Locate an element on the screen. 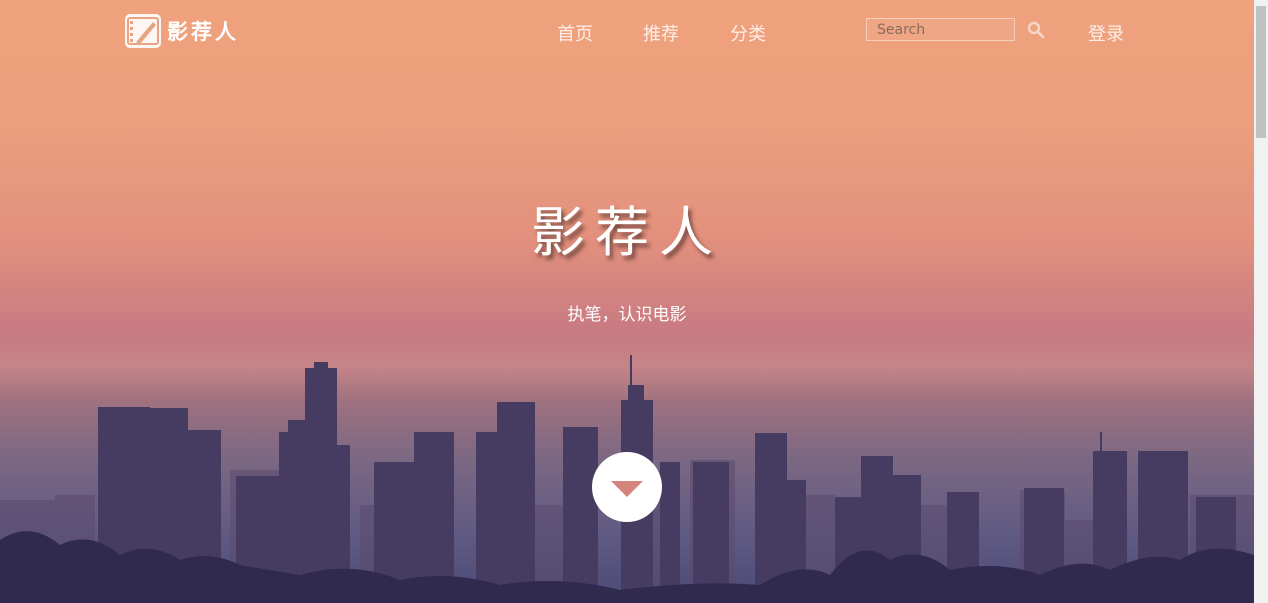 This screenshot has height=603, width=1268. page-scrollbar is located at coordinates (1261, 301).